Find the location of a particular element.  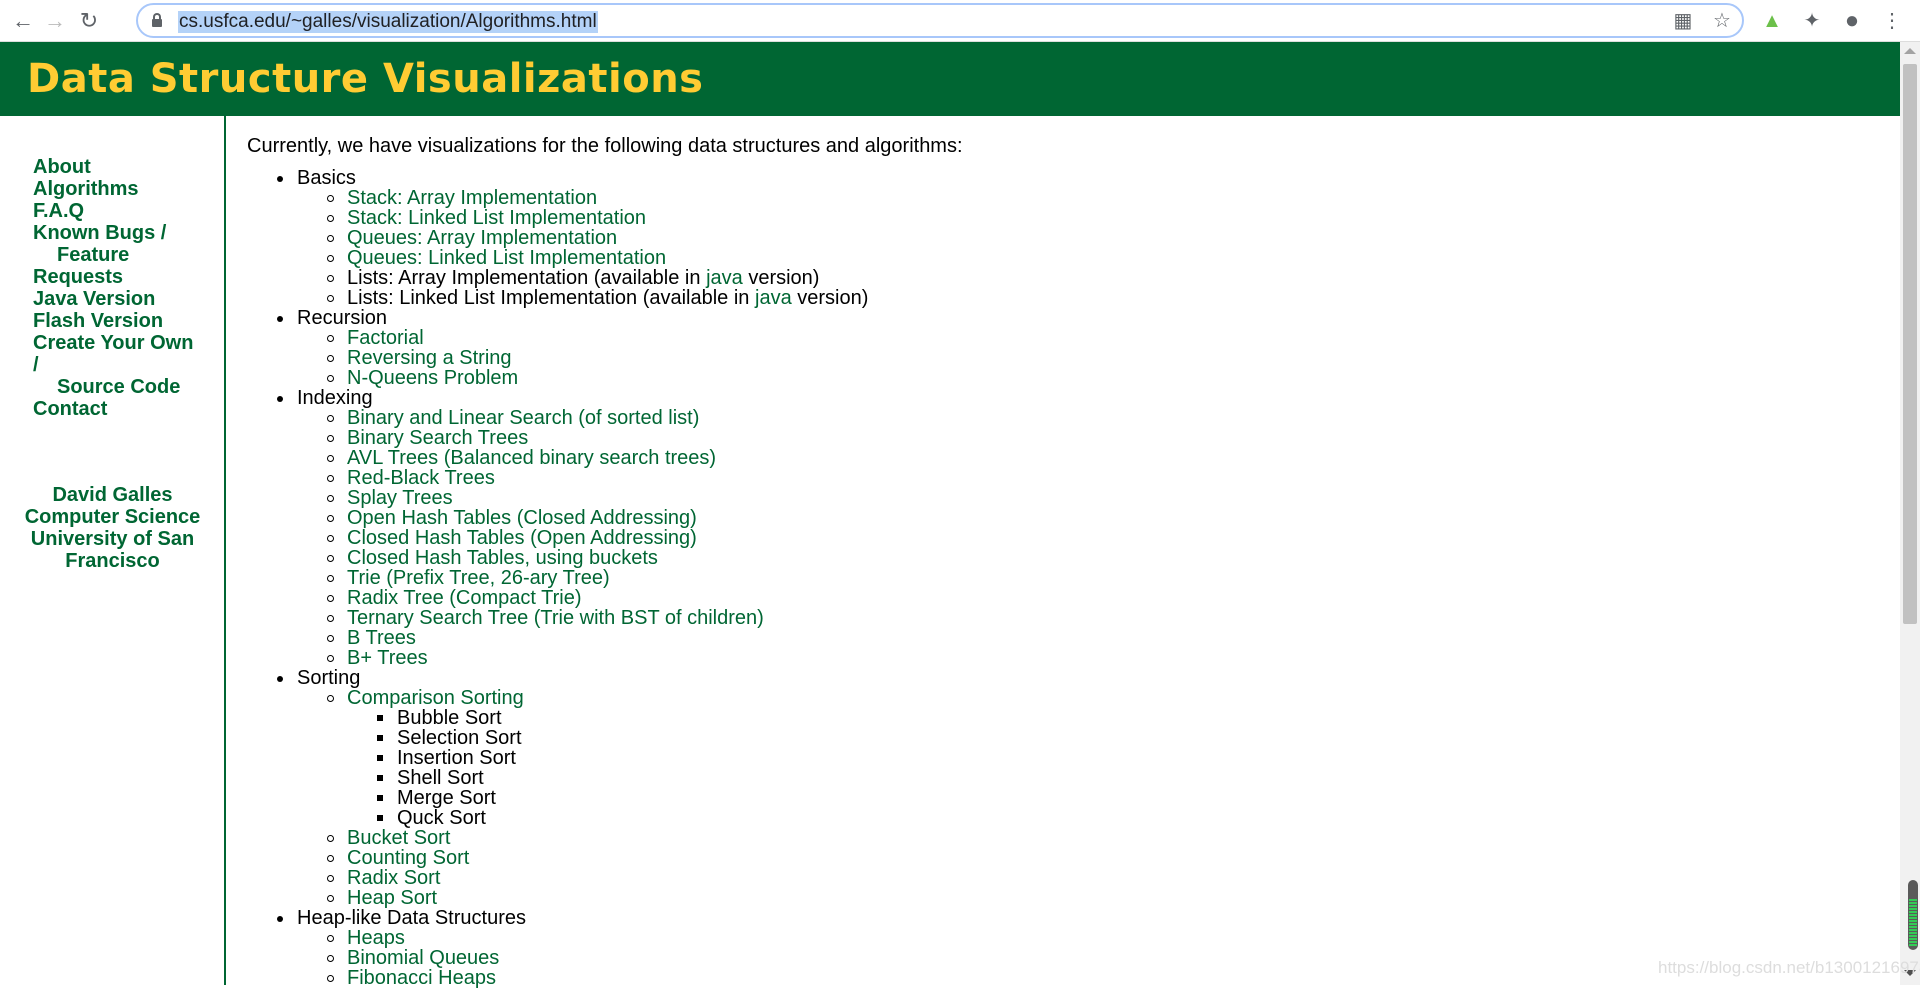

list-item: Splay Trees is located at coordinates (1092, 498).